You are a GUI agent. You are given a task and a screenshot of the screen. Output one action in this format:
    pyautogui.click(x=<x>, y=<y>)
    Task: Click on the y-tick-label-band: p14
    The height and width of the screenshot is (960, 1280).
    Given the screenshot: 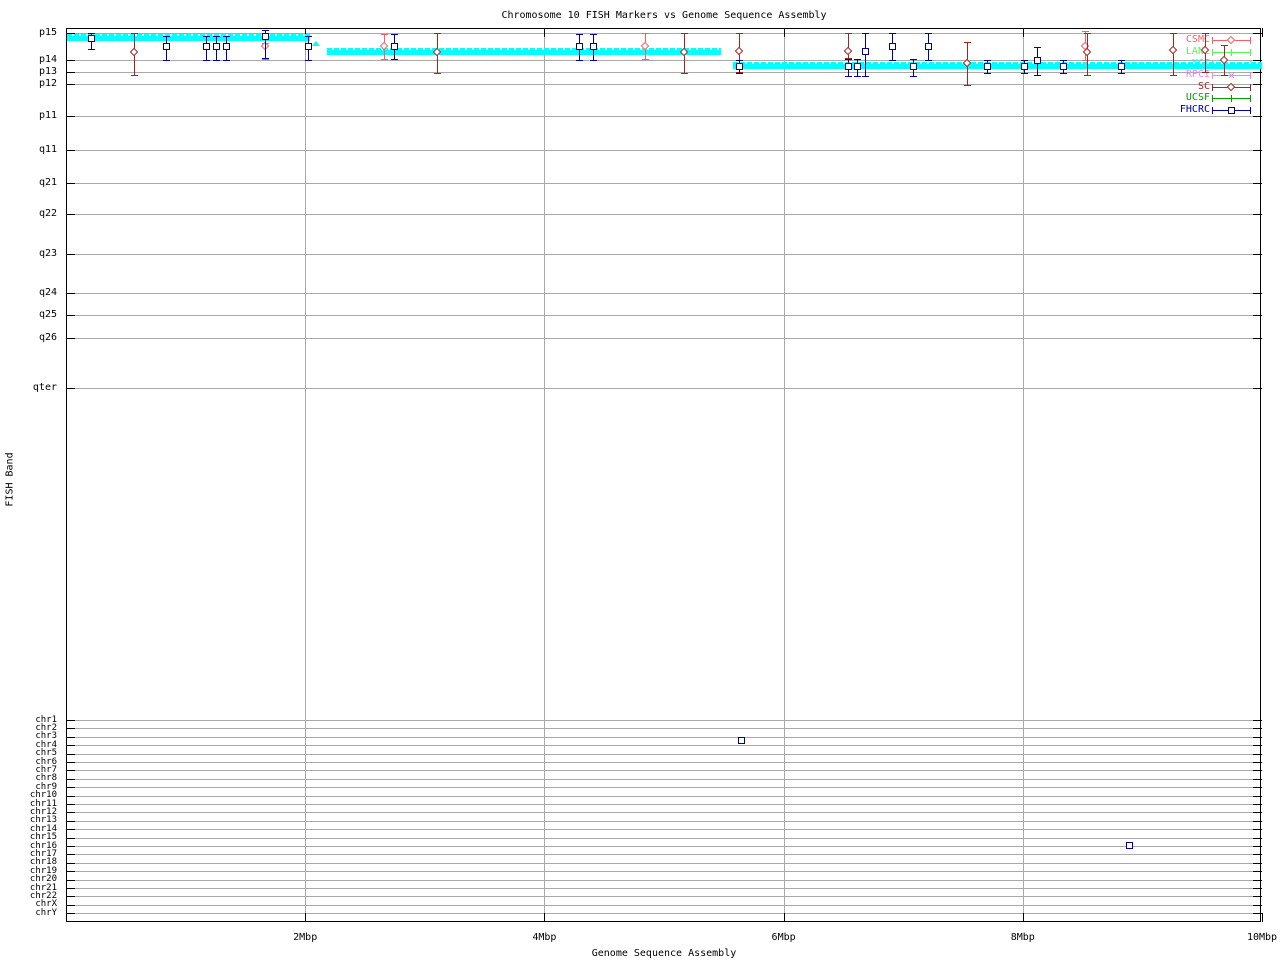 What is the action you would take?
    pyautogui.click(x=47, y=59)
    